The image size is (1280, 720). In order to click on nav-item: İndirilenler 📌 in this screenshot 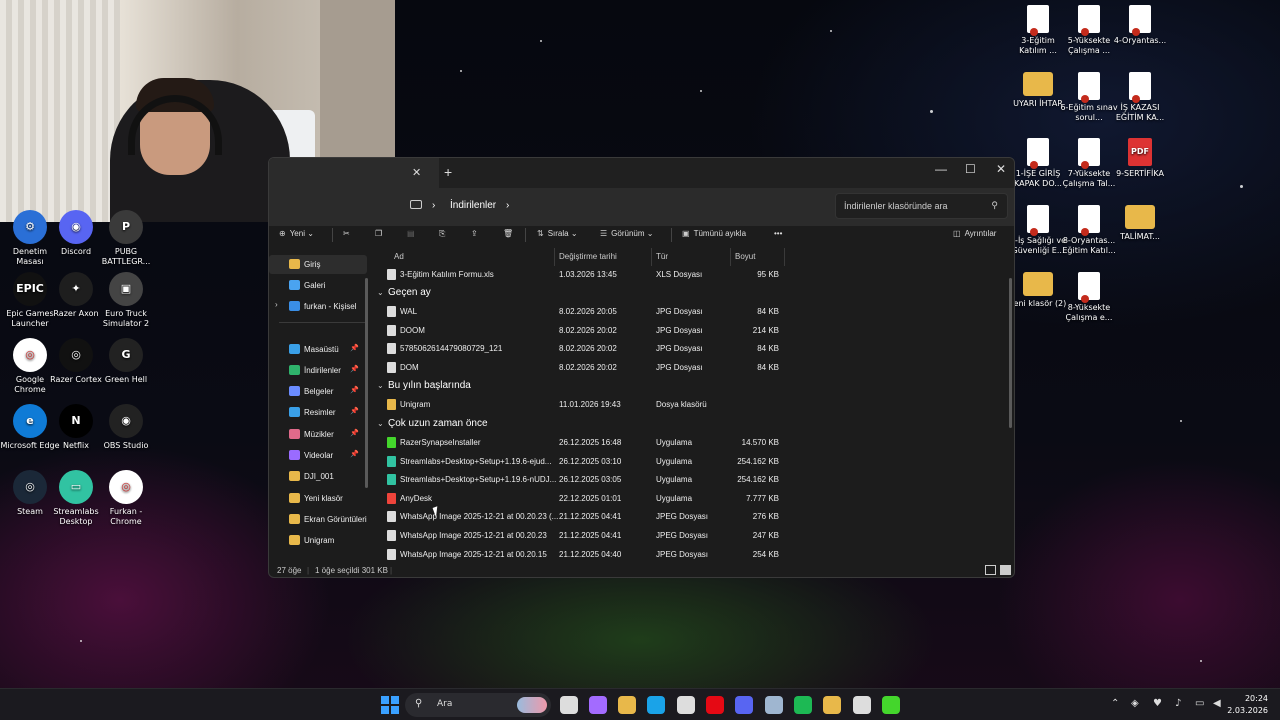, I will do `click(318, 370)`.